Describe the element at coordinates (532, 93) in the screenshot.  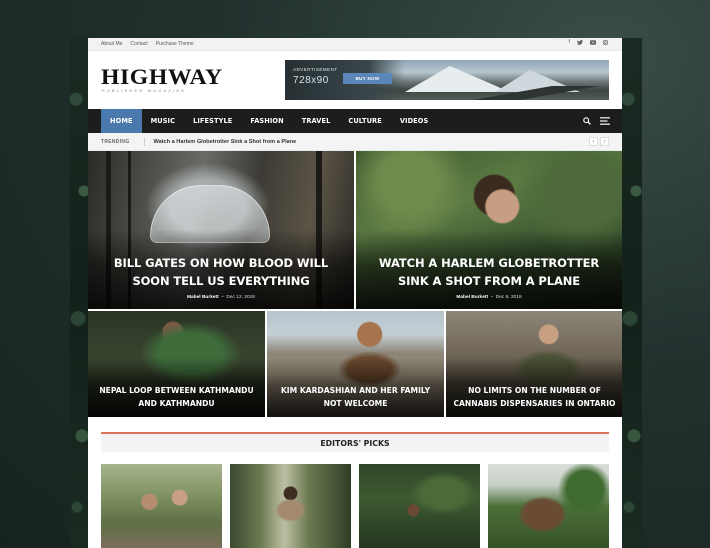
I see `ad-road-image` at that location.